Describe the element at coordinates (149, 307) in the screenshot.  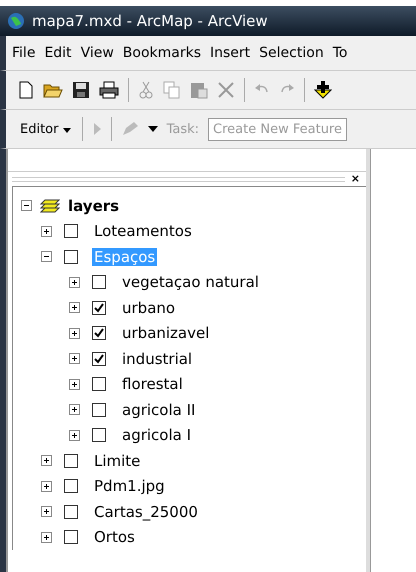
I see `layer-label: urbano` at that location.